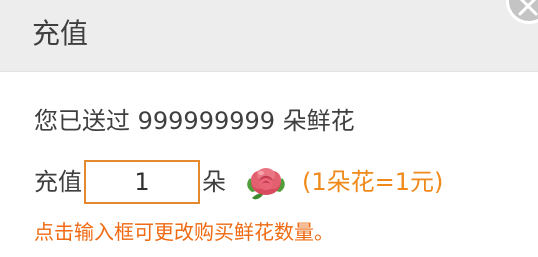  I want to click on rose-icon, so click(266, 184).